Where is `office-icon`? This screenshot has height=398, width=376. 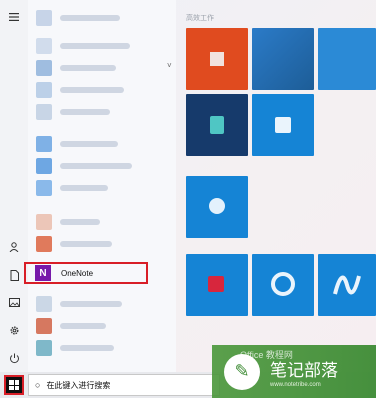 office-icon is located at coordinates (217, 59).